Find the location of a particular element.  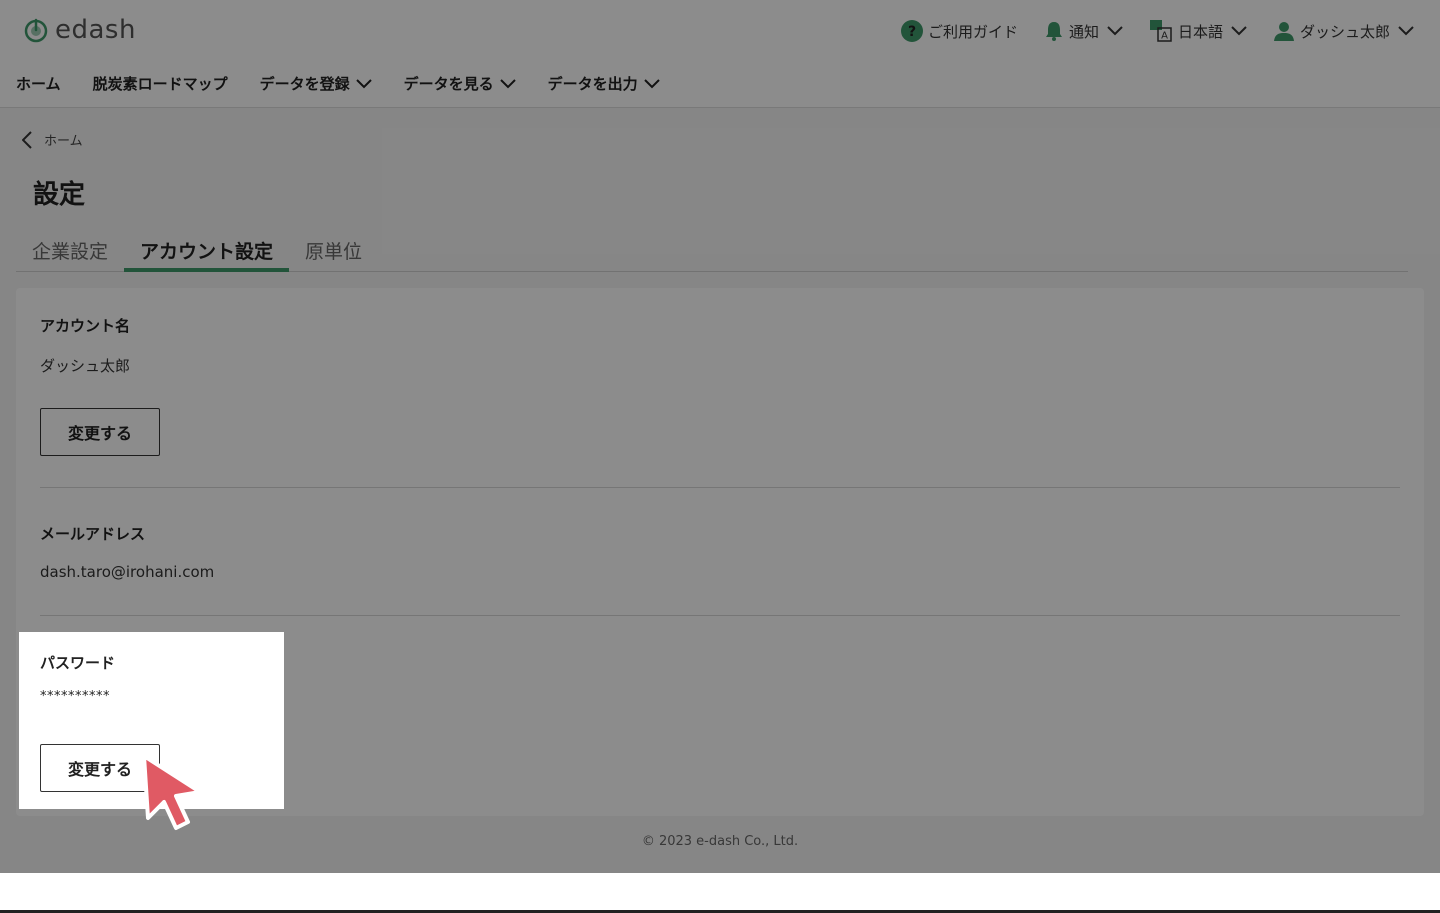

password-value: ********** is located at coordinates (75, 696).